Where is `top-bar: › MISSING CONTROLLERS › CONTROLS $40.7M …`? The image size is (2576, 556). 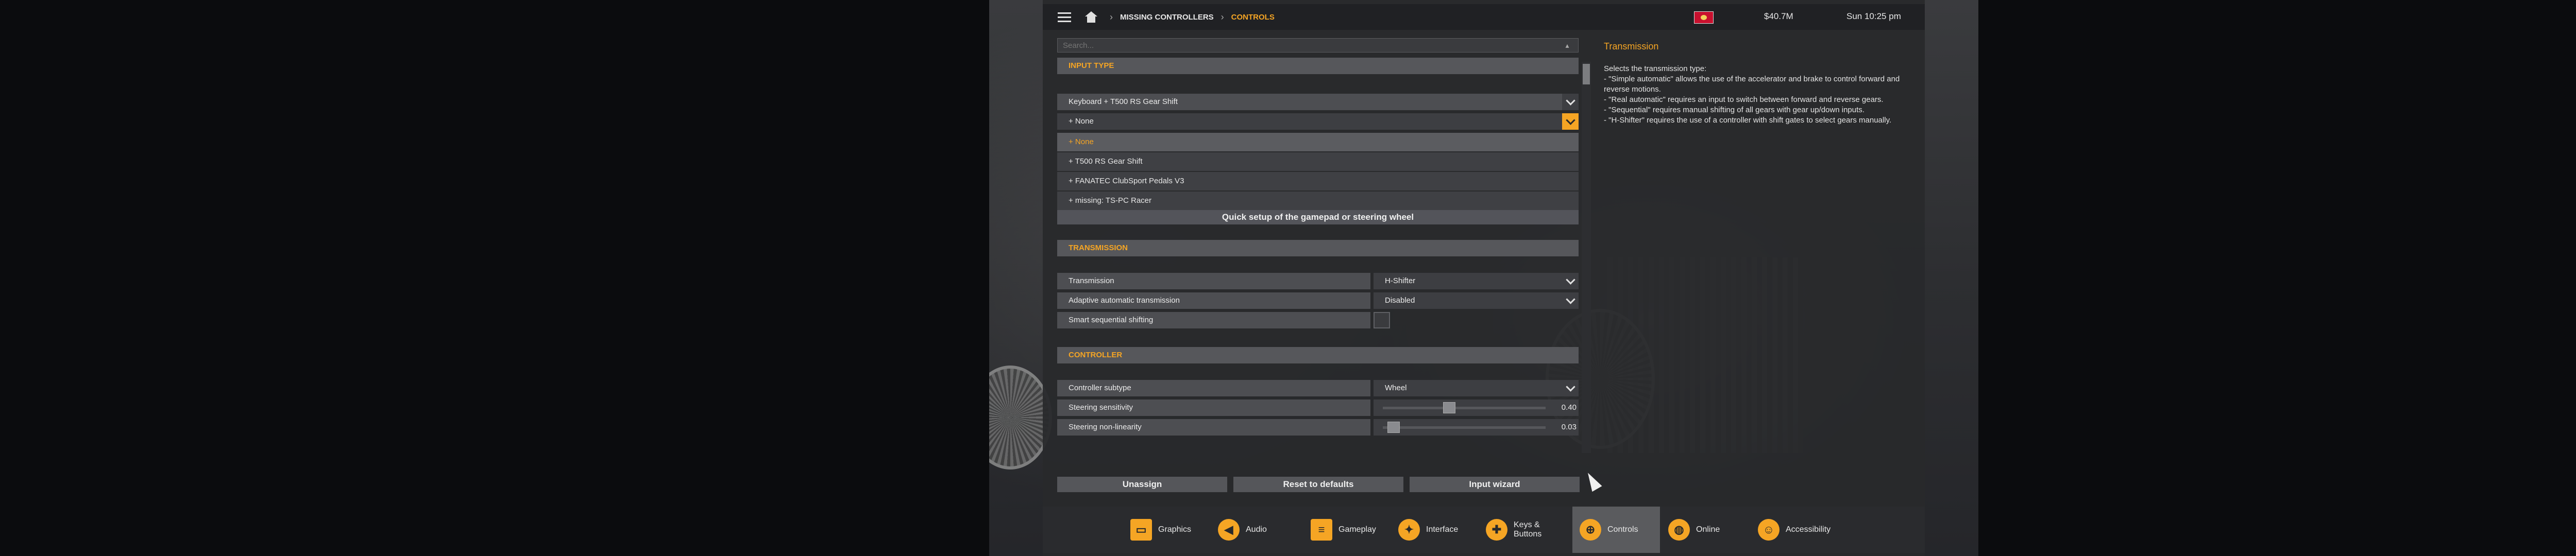 top-bar: › MISSING CONTROLLERS › CONTROLS $40.7M … is located at coordinates (1484, 17).